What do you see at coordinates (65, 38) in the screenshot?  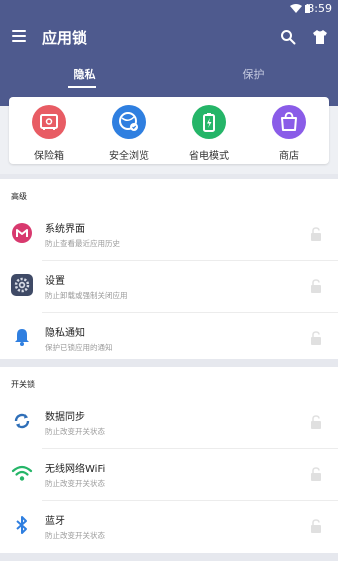 I see `page-title: 应用锁` at bounding box center [65, 38].